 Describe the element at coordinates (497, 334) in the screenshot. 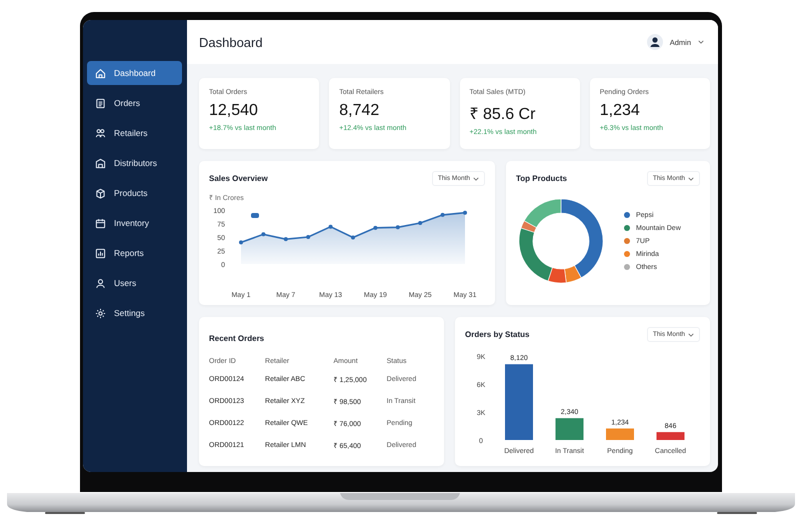

I see `card-title: Orders by Status` at that location.